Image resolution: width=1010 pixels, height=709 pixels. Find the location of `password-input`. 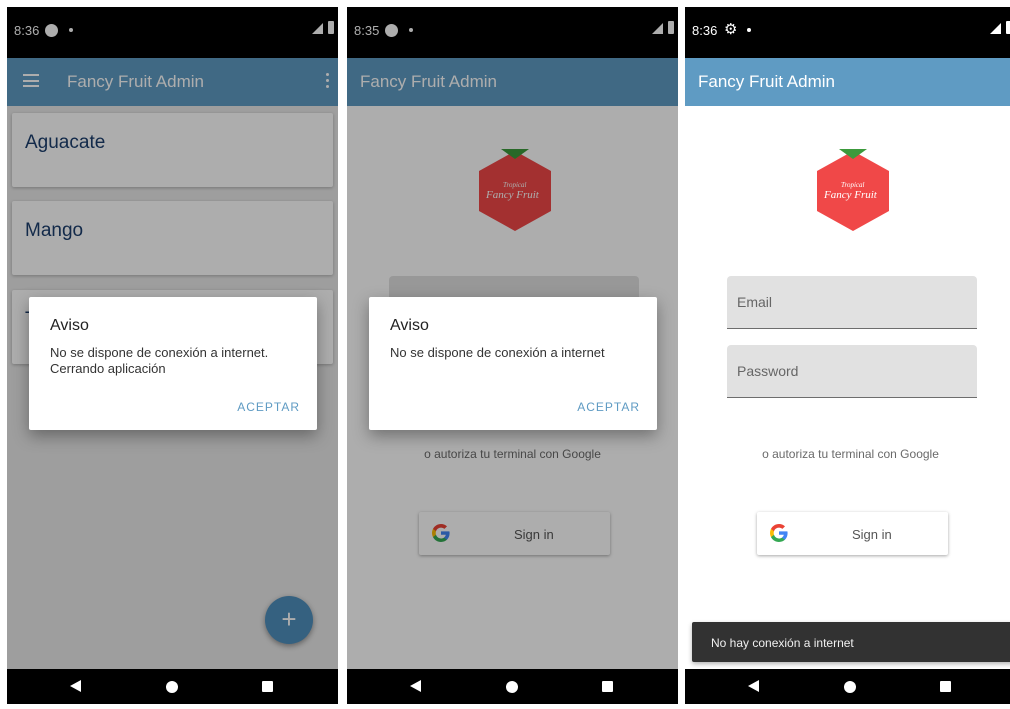

password-input is located at coordinates (852, 371).